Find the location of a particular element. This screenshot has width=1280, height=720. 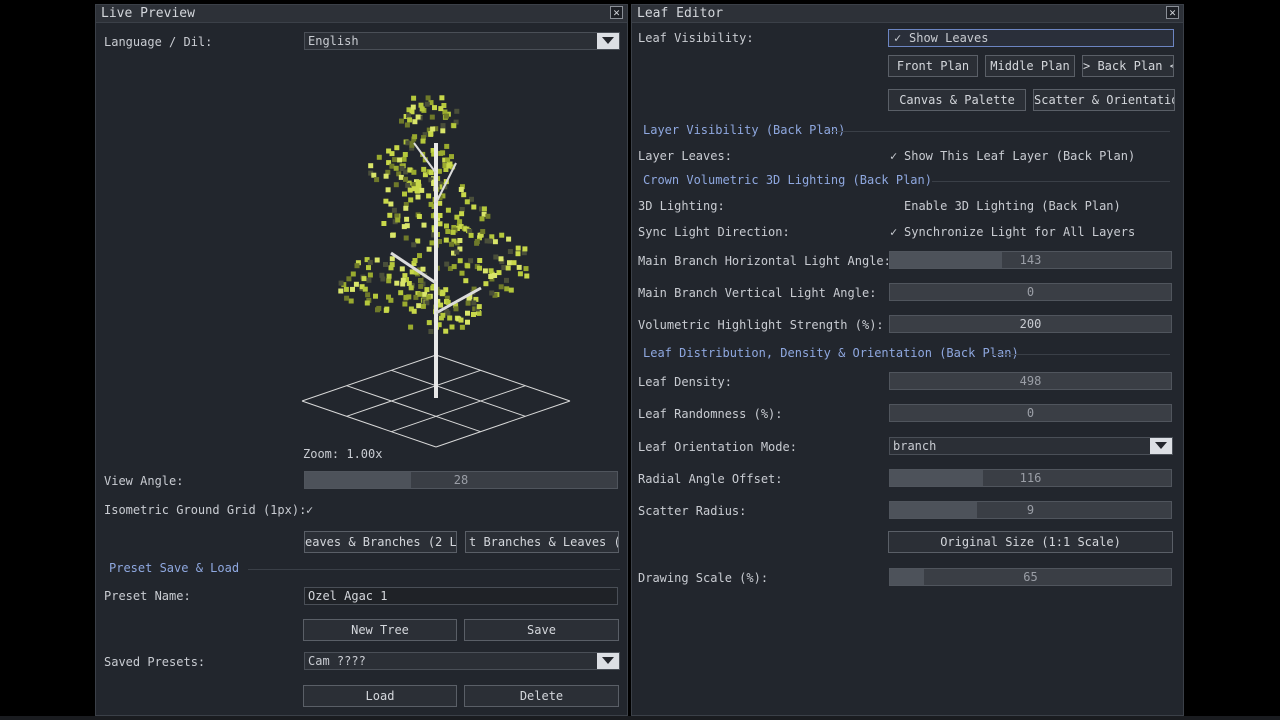

delete-button: Delete is located at coordinates (541, 696).